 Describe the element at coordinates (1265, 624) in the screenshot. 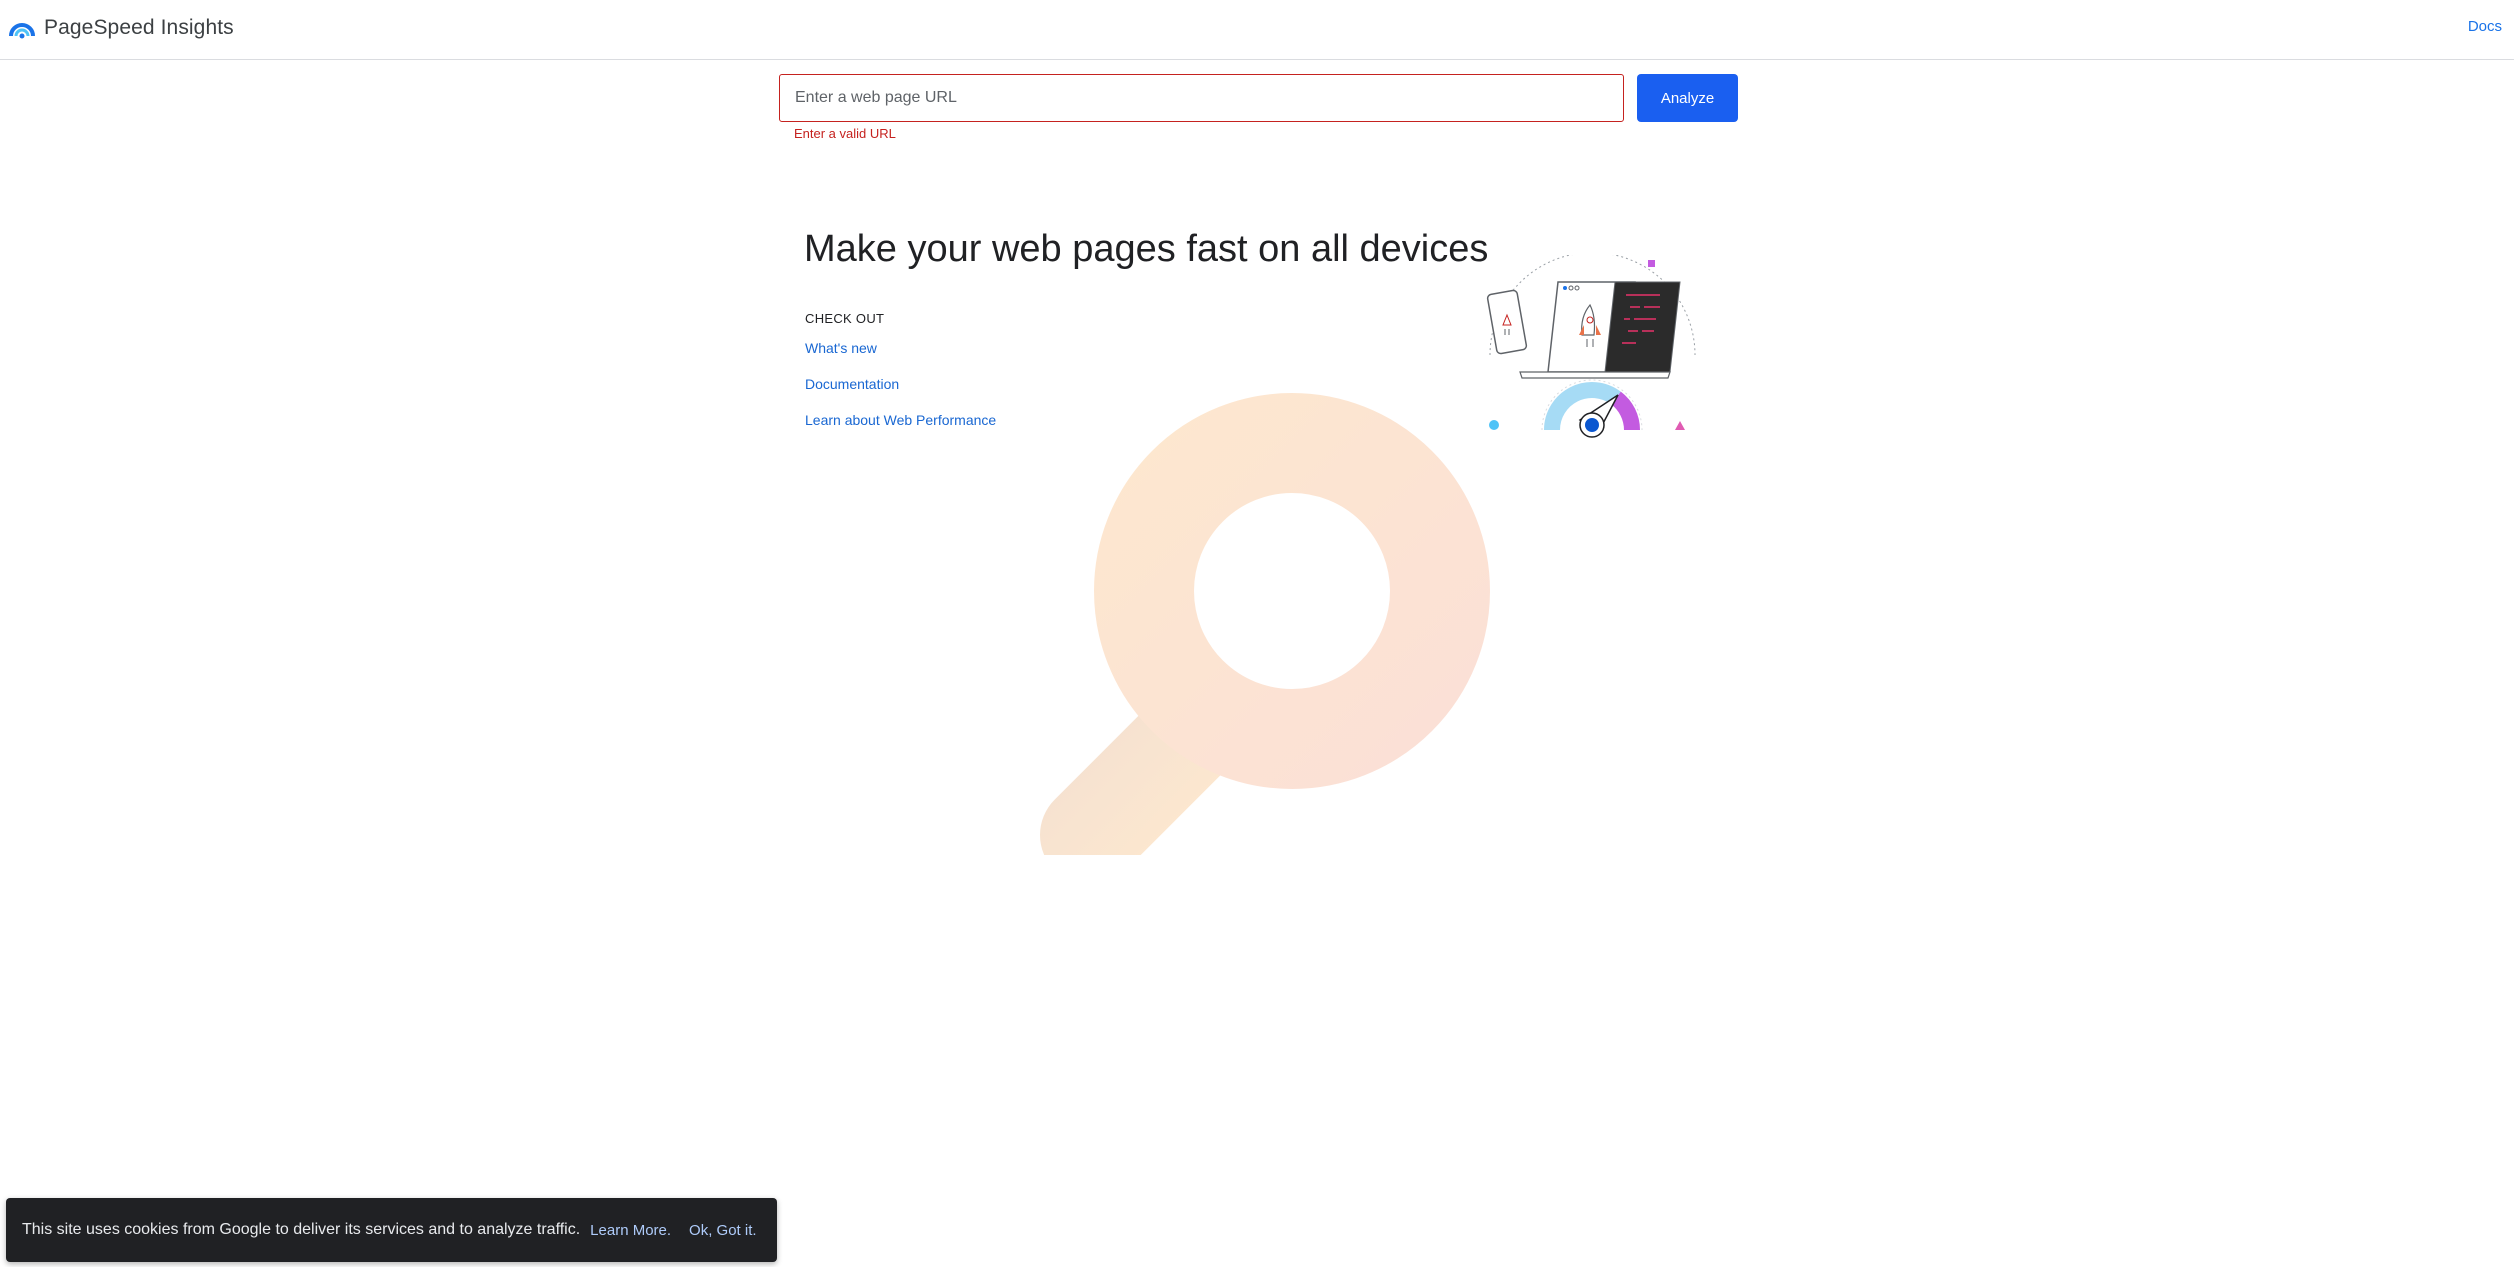

I see `magnifier-icon` at that location.